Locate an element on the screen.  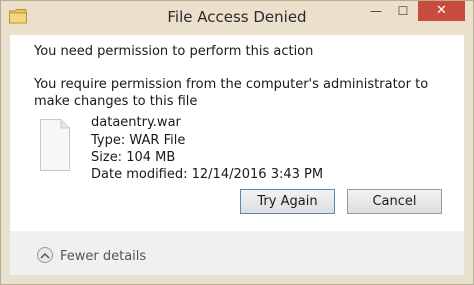
minimize-button: — is located at coordinates (376, 11).